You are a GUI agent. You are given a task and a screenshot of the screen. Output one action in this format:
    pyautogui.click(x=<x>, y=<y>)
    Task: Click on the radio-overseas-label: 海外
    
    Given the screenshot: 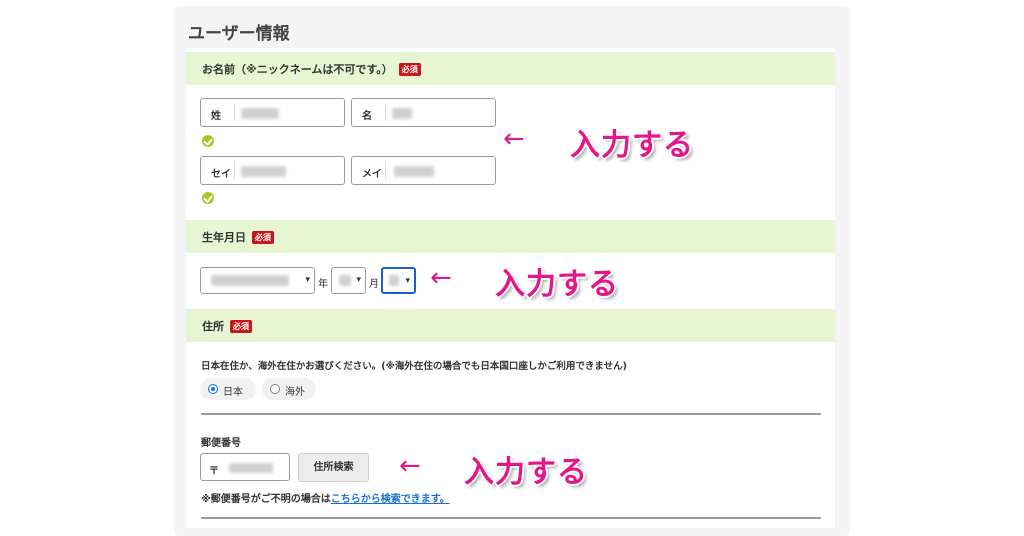 What is the action you would take?
    pyautogui.click(x=295, y=392)
    